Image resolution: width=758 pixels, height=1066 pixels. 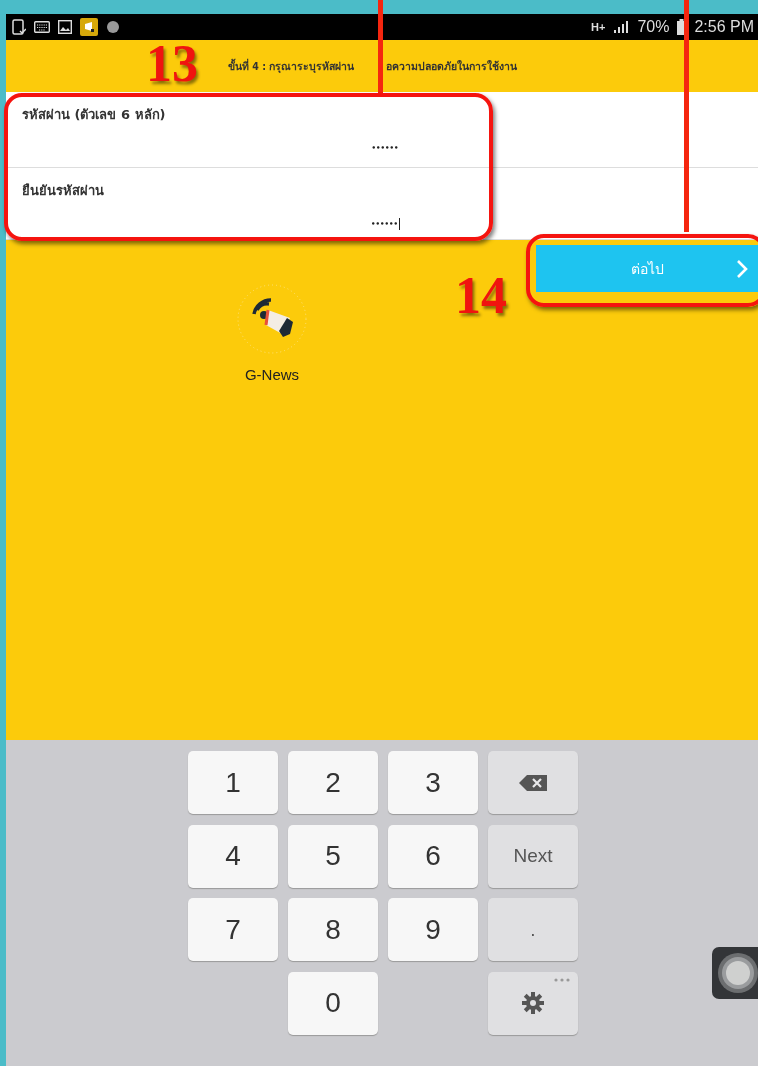 What do you see at coordinates (562, 979) in the screenshot?
I see `more-icon` at bounding box center [562, 979].